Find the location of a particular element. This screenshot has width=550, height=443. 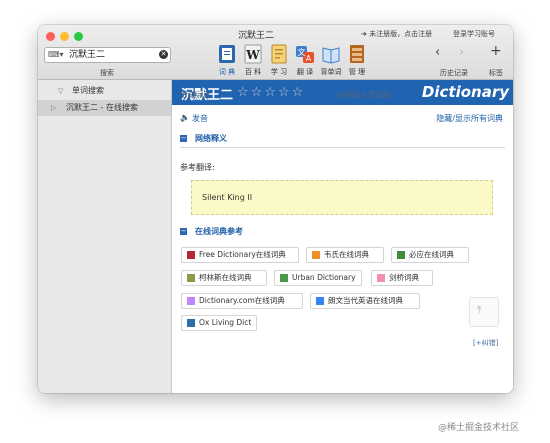

keyboard-icon: ⌨▾ is located at coordinates (56, 54).